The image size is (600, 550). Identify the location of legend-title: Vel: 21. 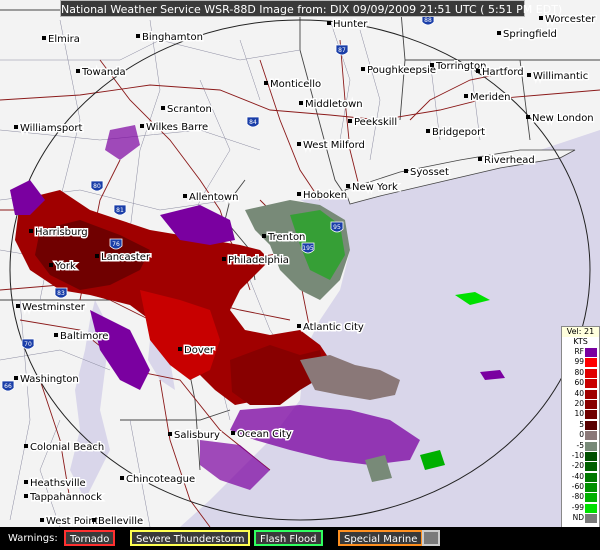
(580, 332).